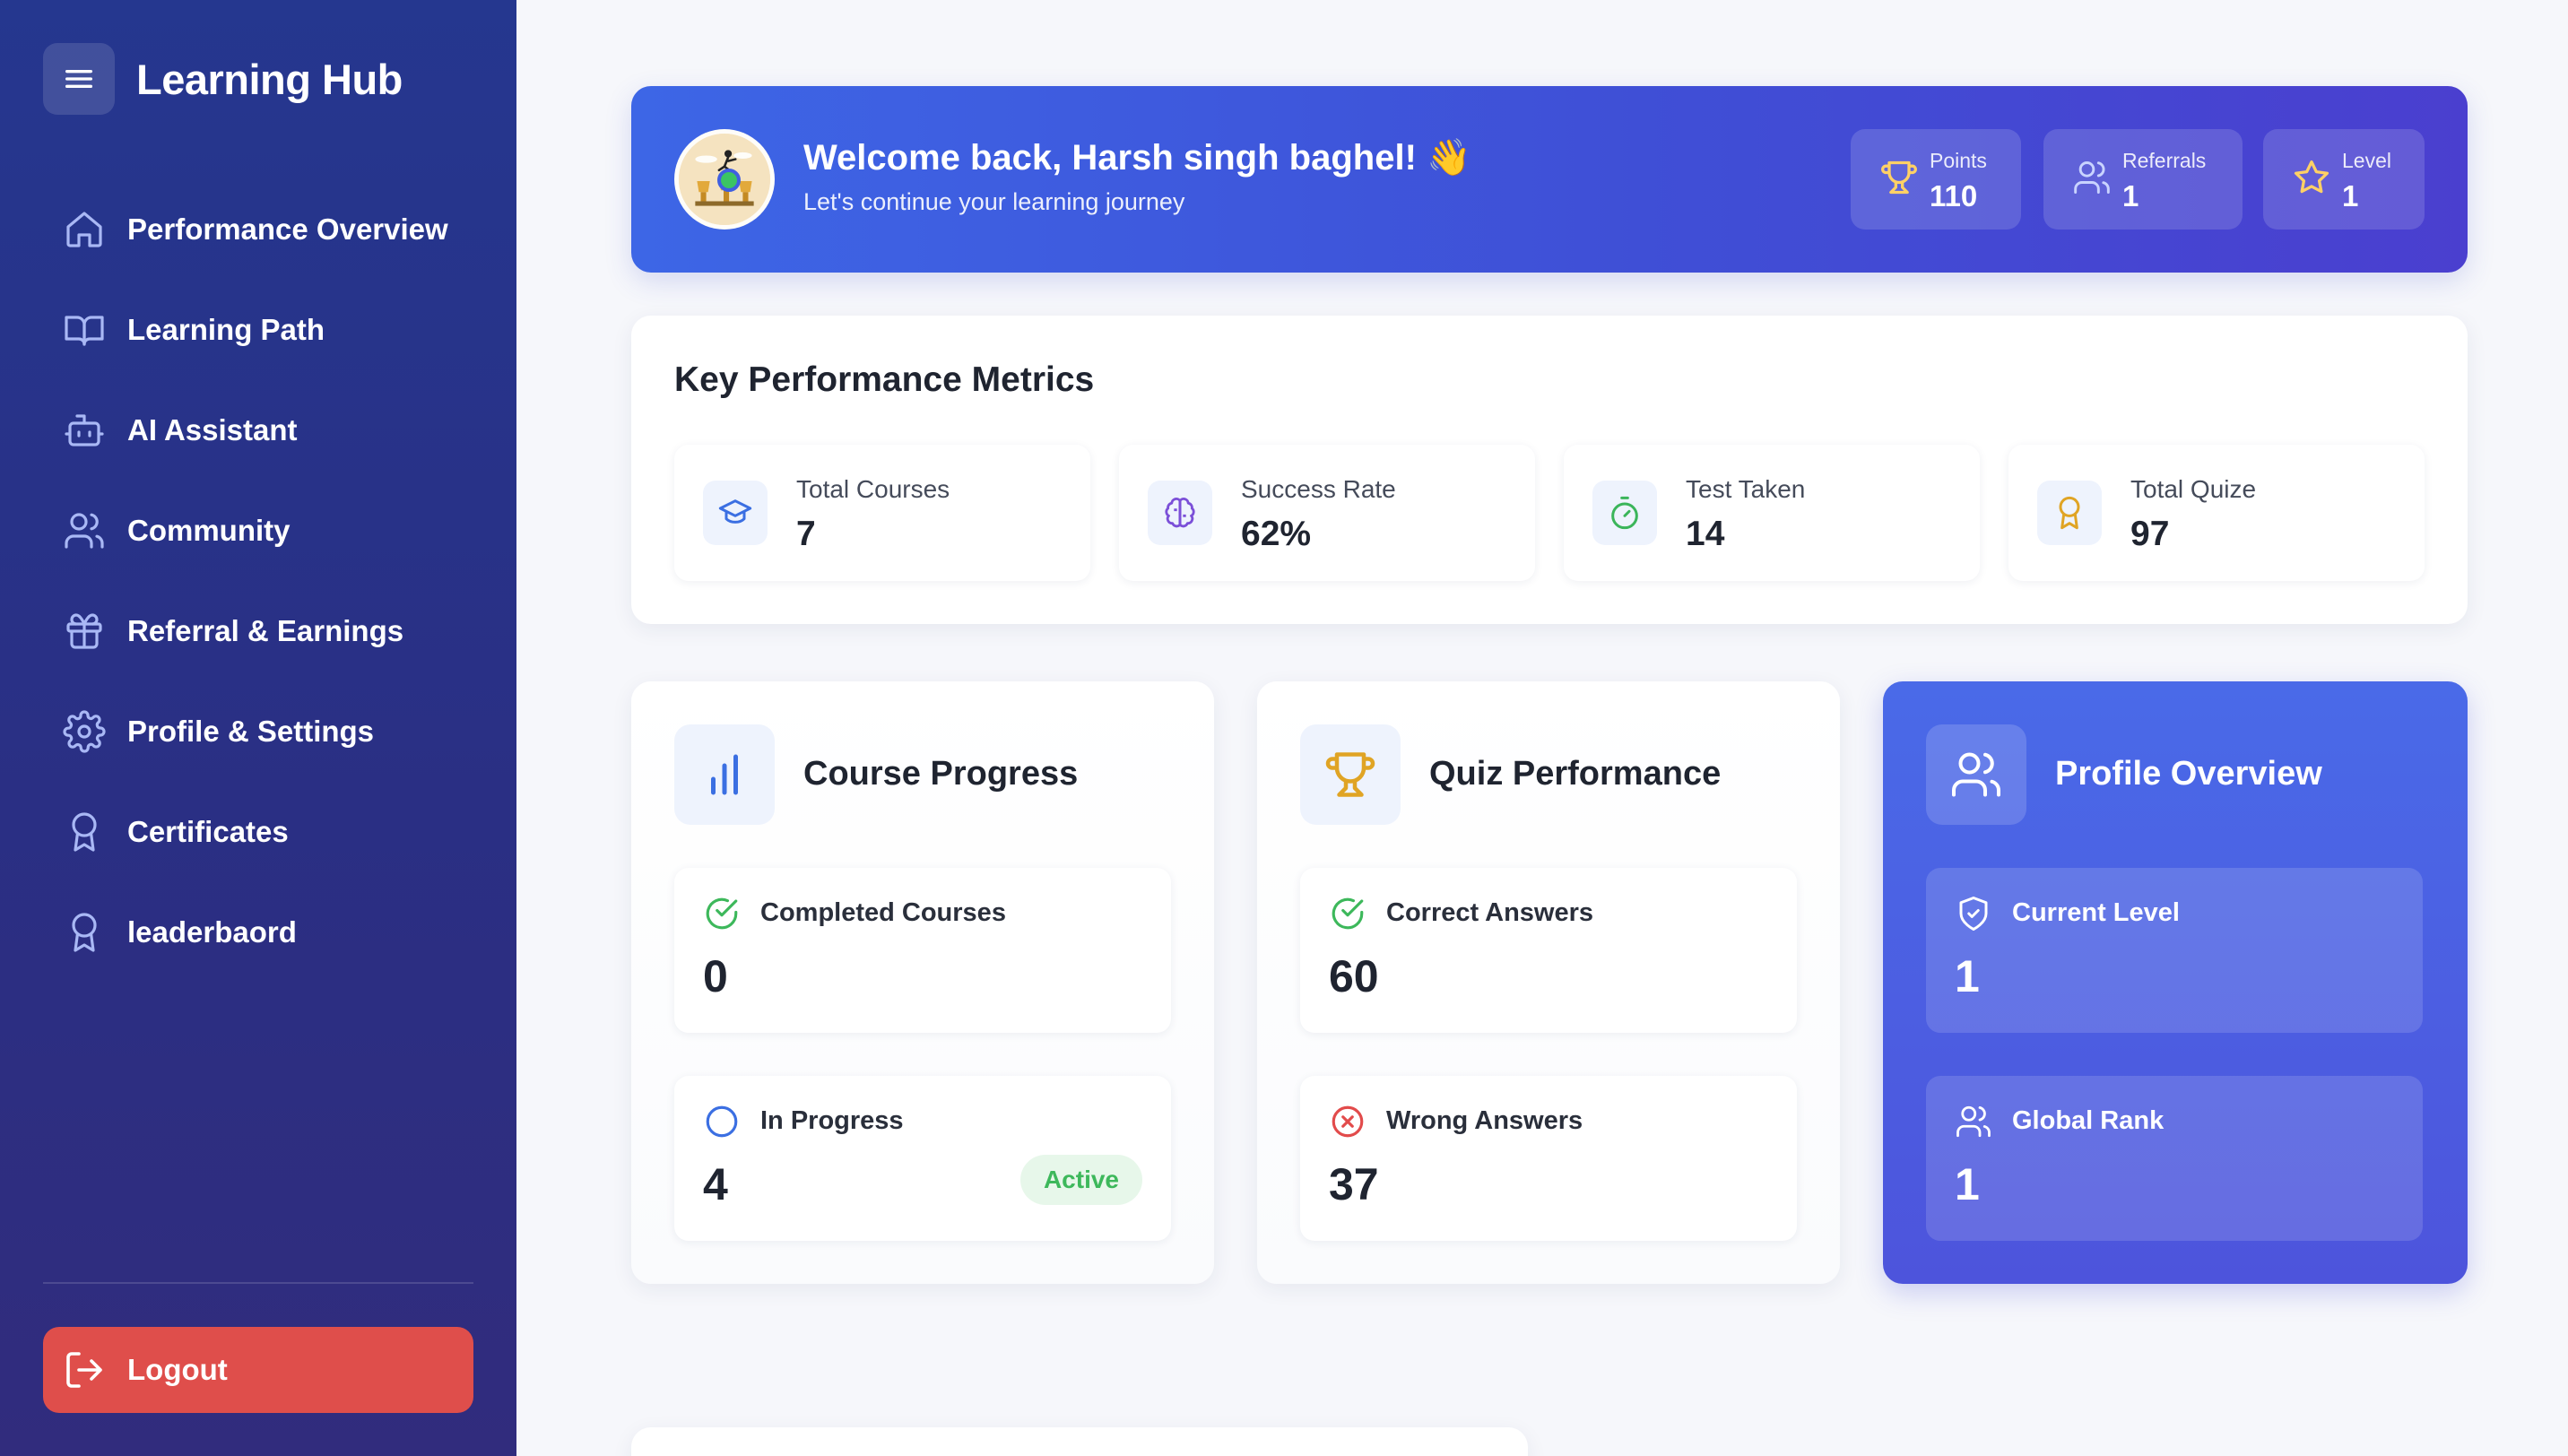 The height and width of the screenshot is (1456, 2568). I want to click on bottom-card-partial, so click(1079, 1441).